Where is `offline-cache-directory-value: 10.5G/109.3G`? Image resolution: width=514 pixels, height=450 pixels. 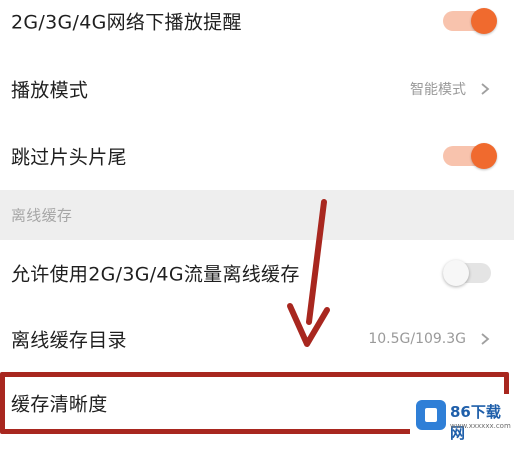 offline-cache-directory-value: 10.5G/109.3G is located at coordinates (417, 339).